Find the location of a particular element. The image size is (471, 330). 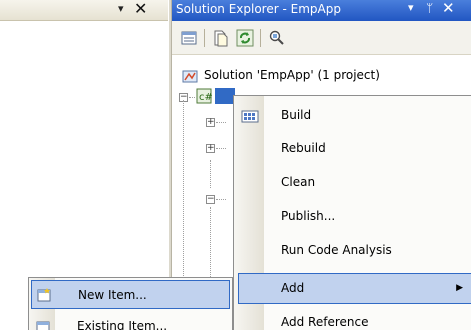

menu-item-add: Add ▶ is located at coordinates (354, 288).